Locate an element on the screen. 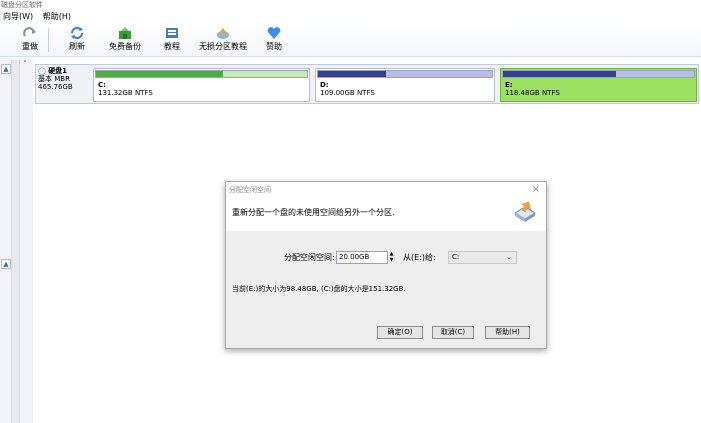 The height and width of the screenshot is (423, 701). help-button: 帮助(H) is located at coordinates (507, 332).